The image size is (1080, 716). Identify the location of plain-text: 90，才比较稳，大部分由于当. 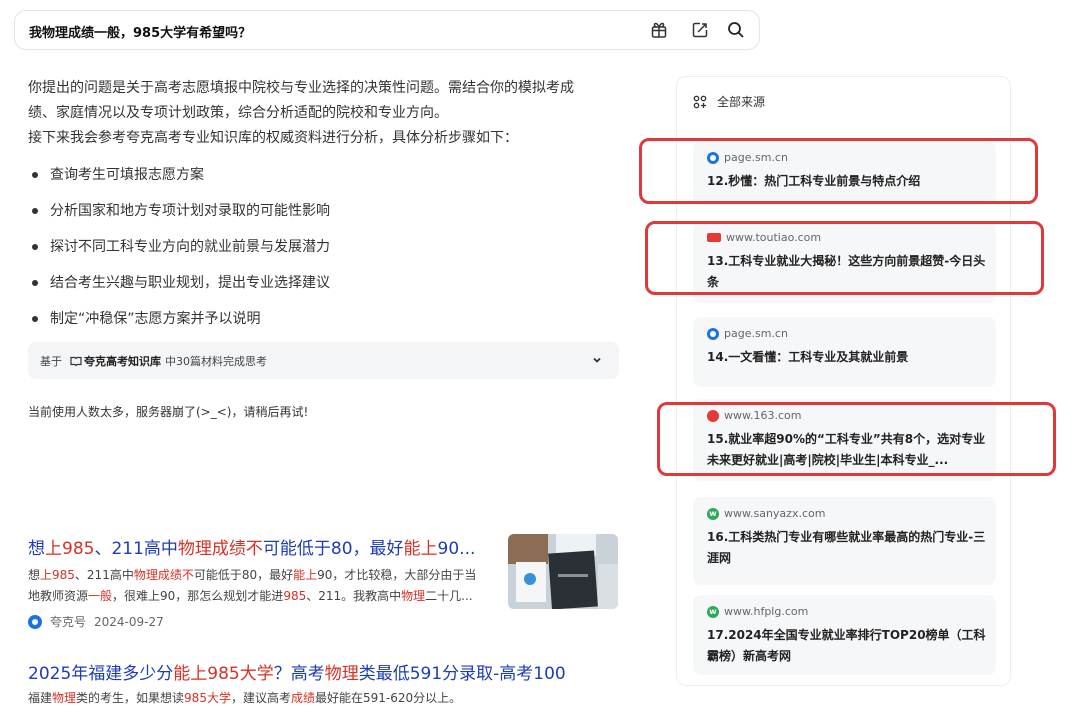
(397, 575).